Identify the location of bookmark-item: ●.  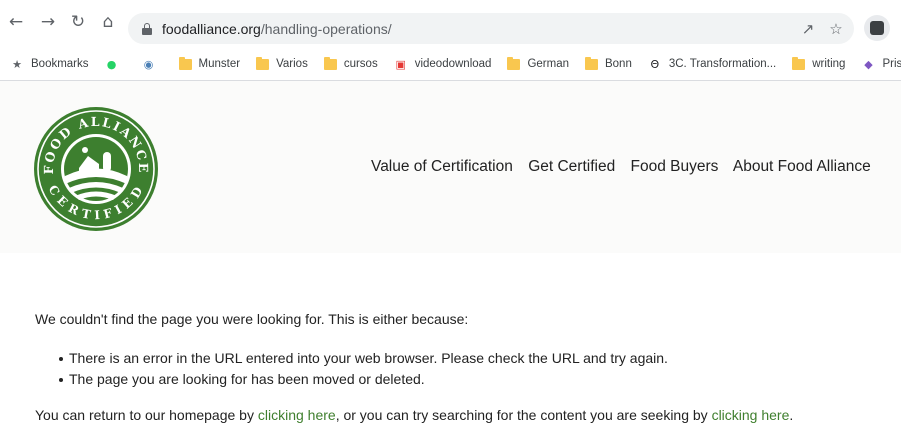
(115, 64).